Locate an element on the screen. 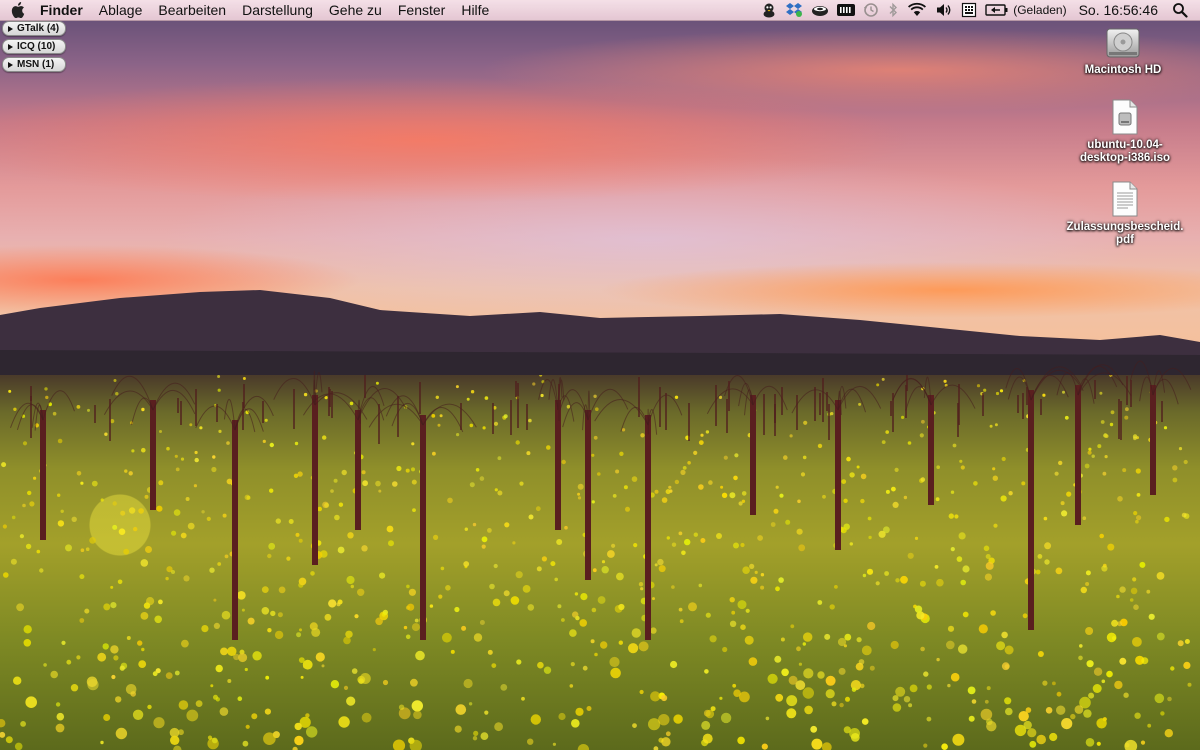  menu-ablage: Ablage is located at coordinates (121, 10).